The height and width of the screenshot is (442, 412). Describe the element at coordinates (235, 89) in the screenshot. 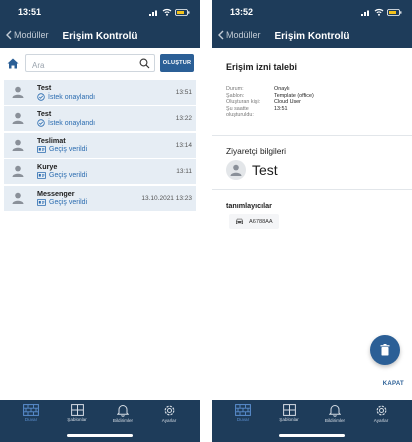

I see `detail-key: Durum:` at that location.